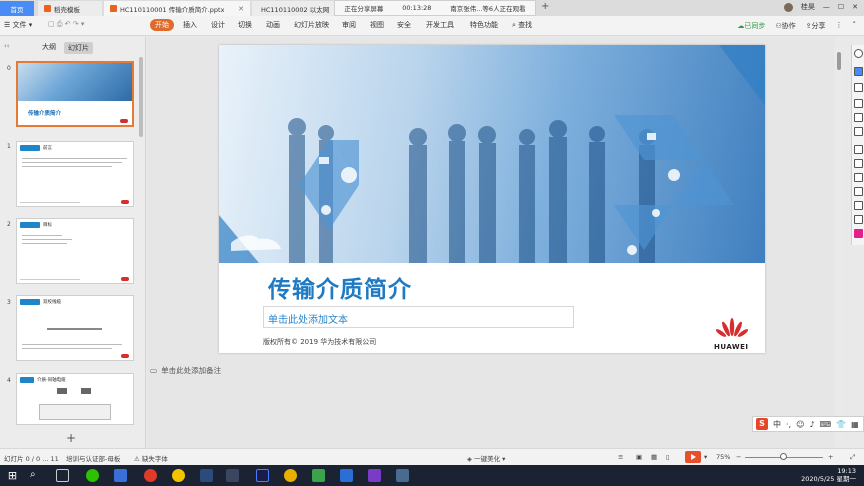 The width and height of the screenshot is (864, 486). Describe the element at coordinates (150, 475) in the screenshot. I see `netease-icon` at that location.